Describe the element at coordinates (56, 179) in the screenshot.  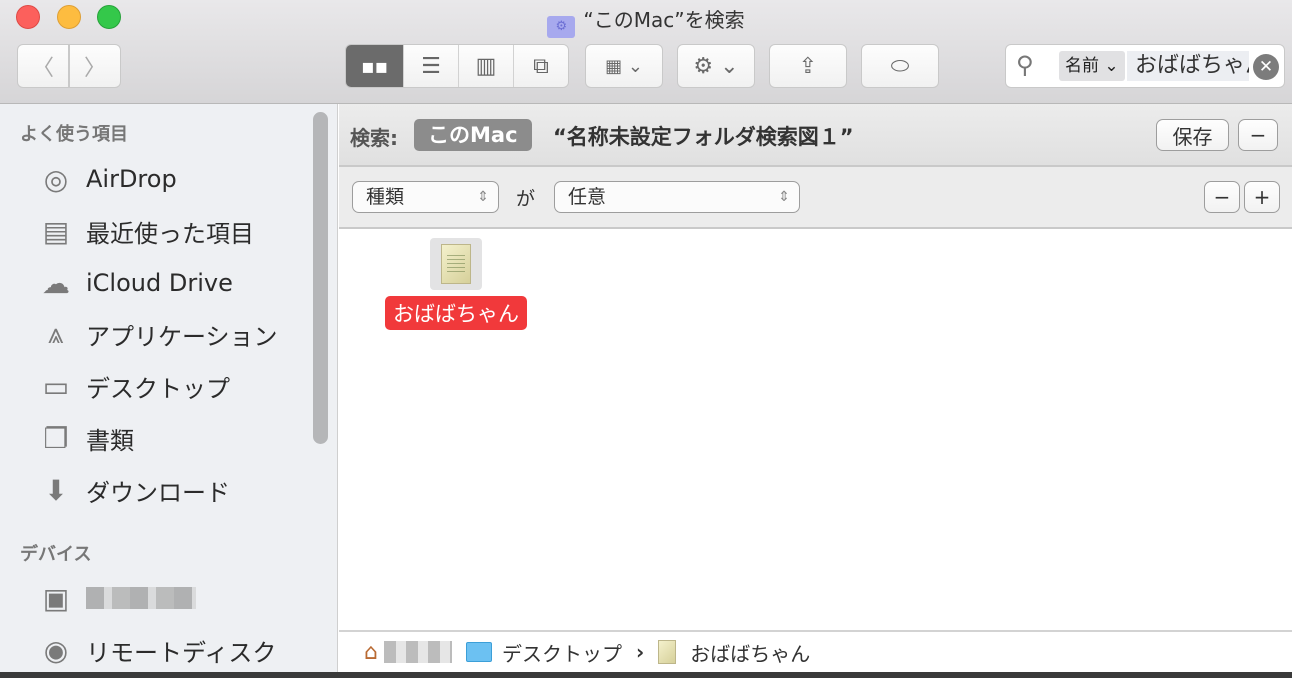
I see `airdrop-icon: ◎` at that location.